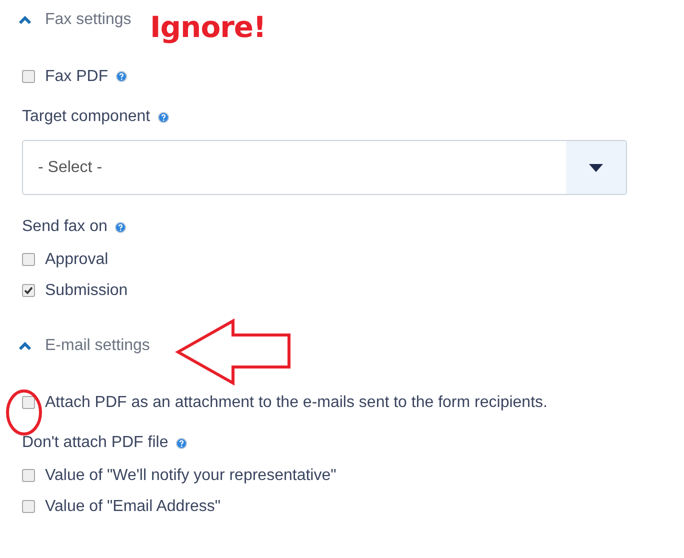  Describe the element at coordinates (596, 168) in the screenshot. I see `caret-down-icon` at that location.